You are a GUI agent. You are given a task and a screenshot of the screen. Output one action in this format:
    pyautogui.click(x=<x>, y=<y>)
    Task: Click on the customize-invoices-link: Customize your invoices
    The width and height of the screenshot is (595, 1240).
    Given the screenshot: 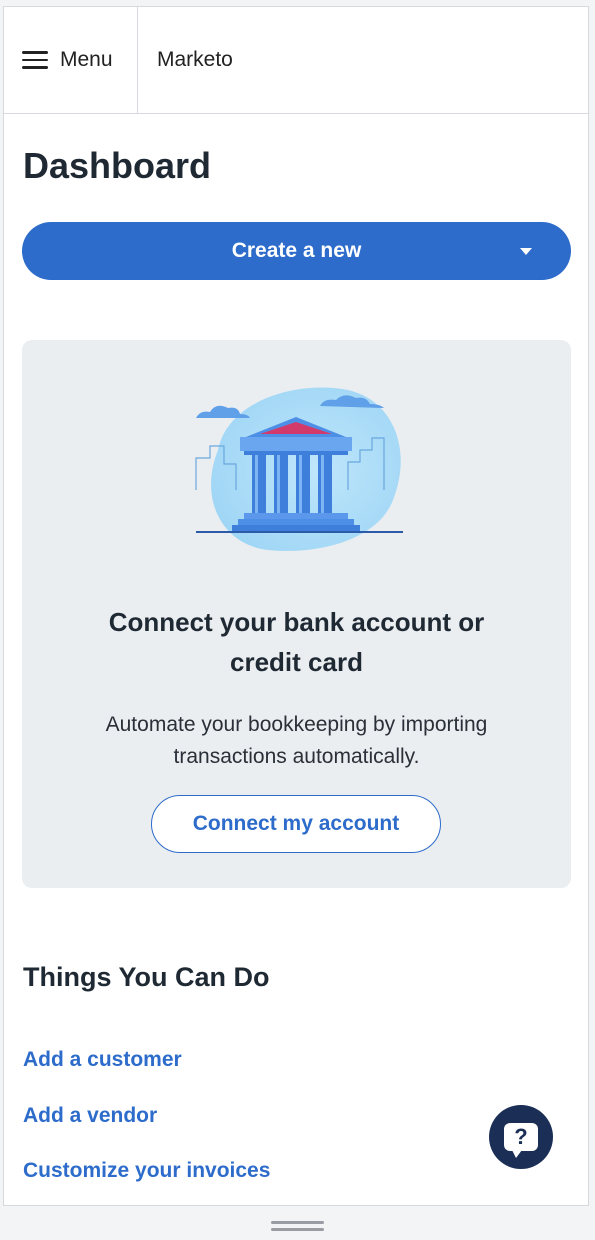 What is the action you would take?
    pyautogui.click(x=146, y=1171)
    